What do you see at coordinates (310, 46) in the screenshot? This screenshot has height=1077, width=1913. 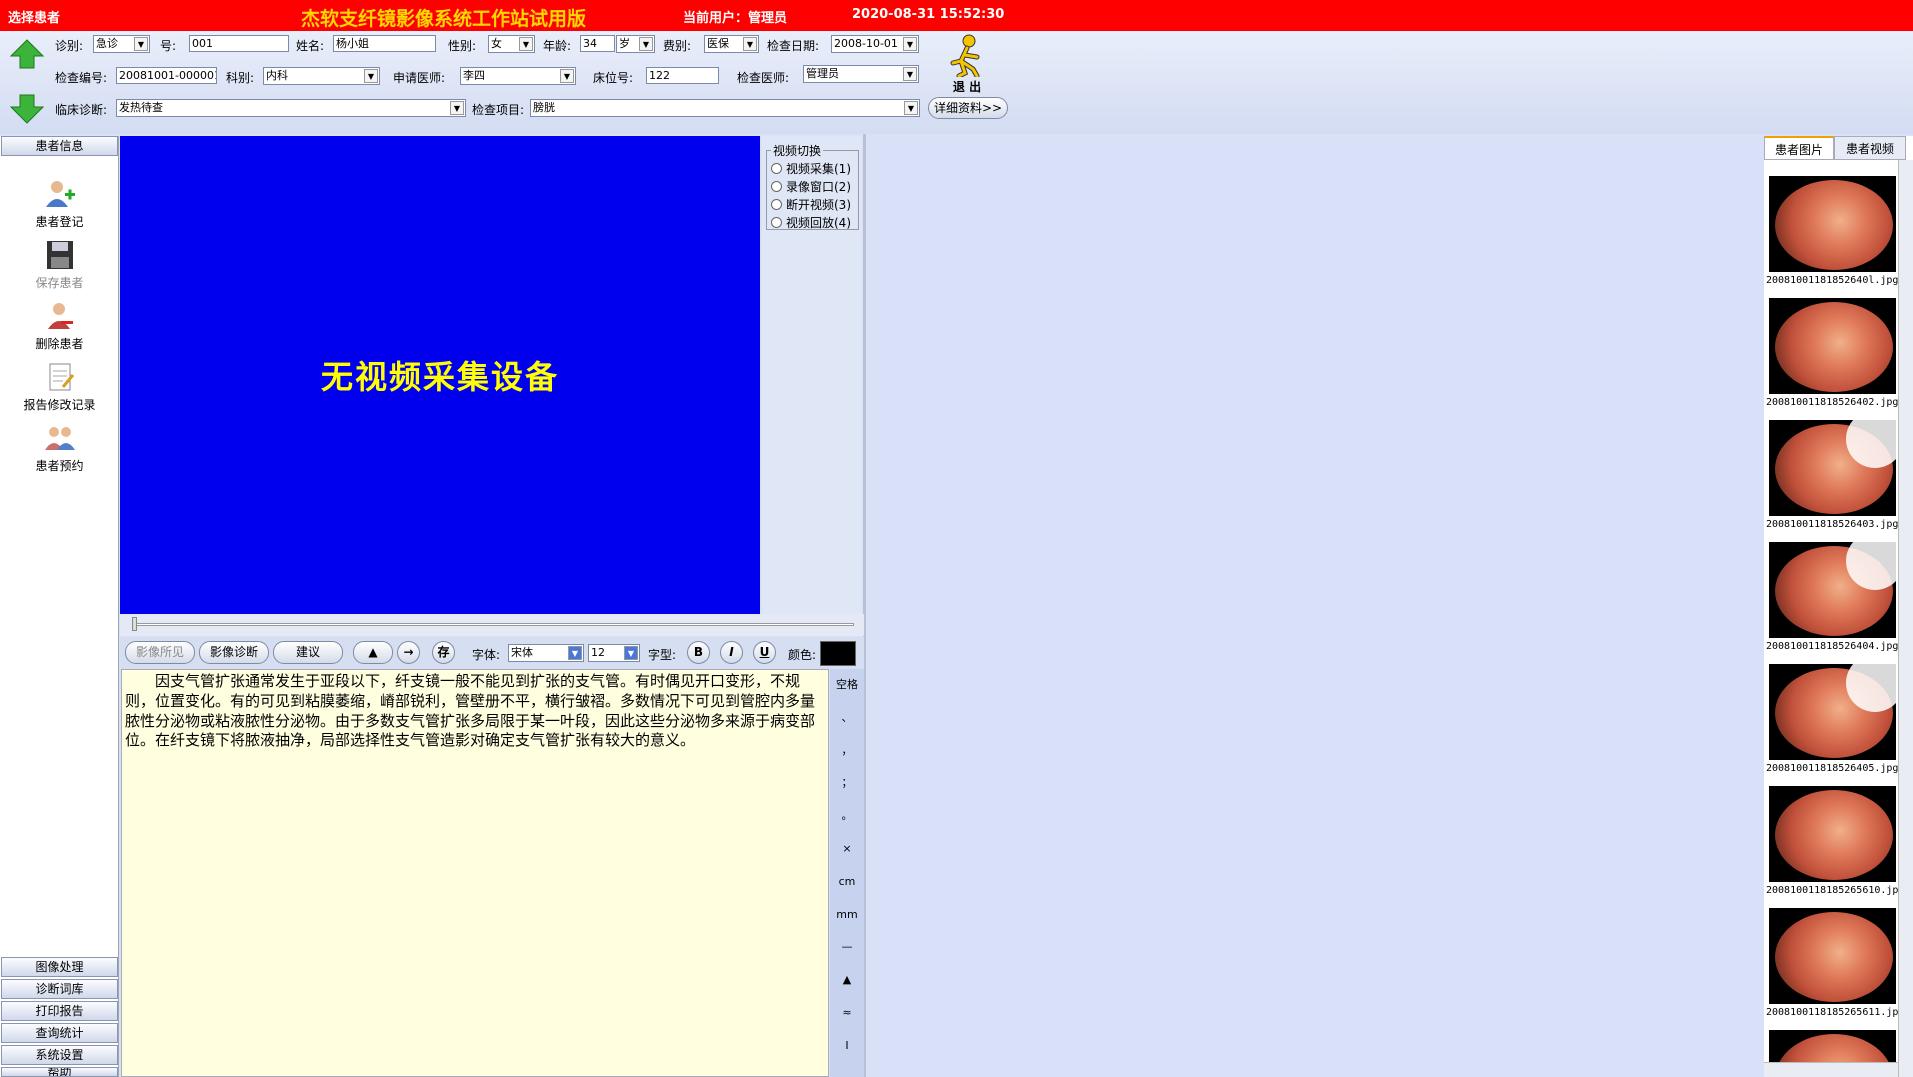 I see `name-label: 姓名:` at bounding box center [310, 46].